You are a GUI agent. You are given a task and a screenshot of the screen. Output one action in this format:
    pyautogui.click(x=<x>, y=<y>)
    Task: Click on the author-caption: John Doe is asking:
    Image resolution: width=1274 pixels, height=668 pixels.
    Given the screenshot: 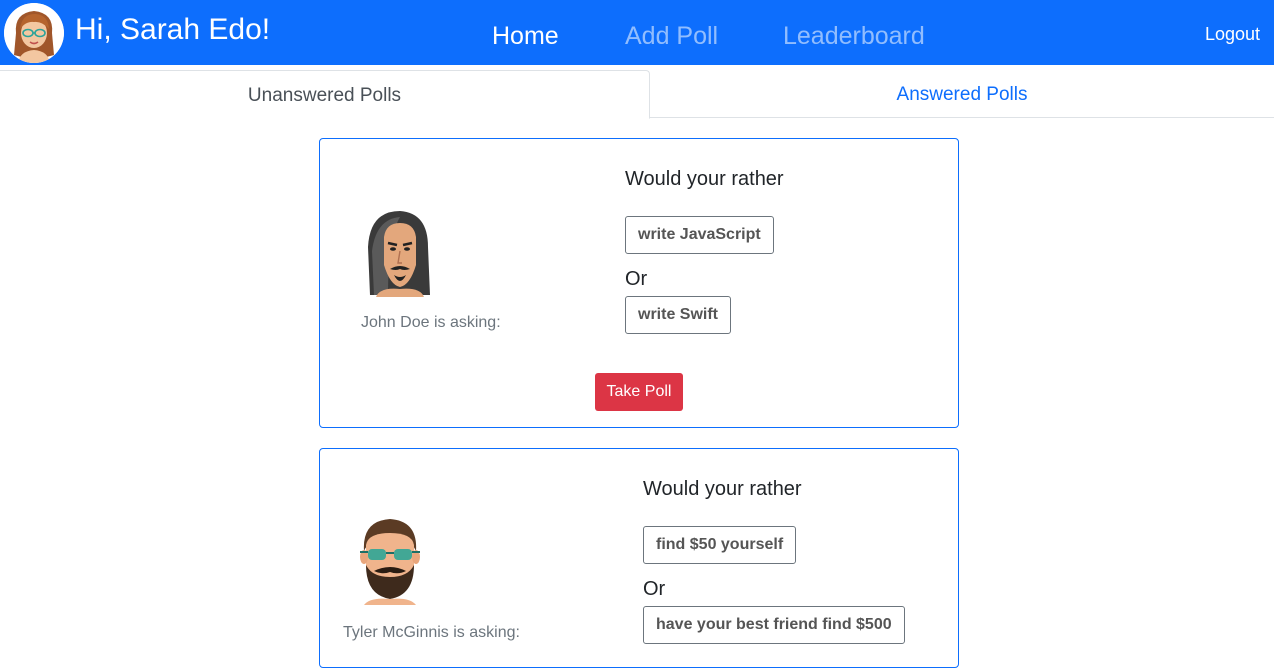 What is the action you would take?
    pyautogui.click(x=431, y=322)
    